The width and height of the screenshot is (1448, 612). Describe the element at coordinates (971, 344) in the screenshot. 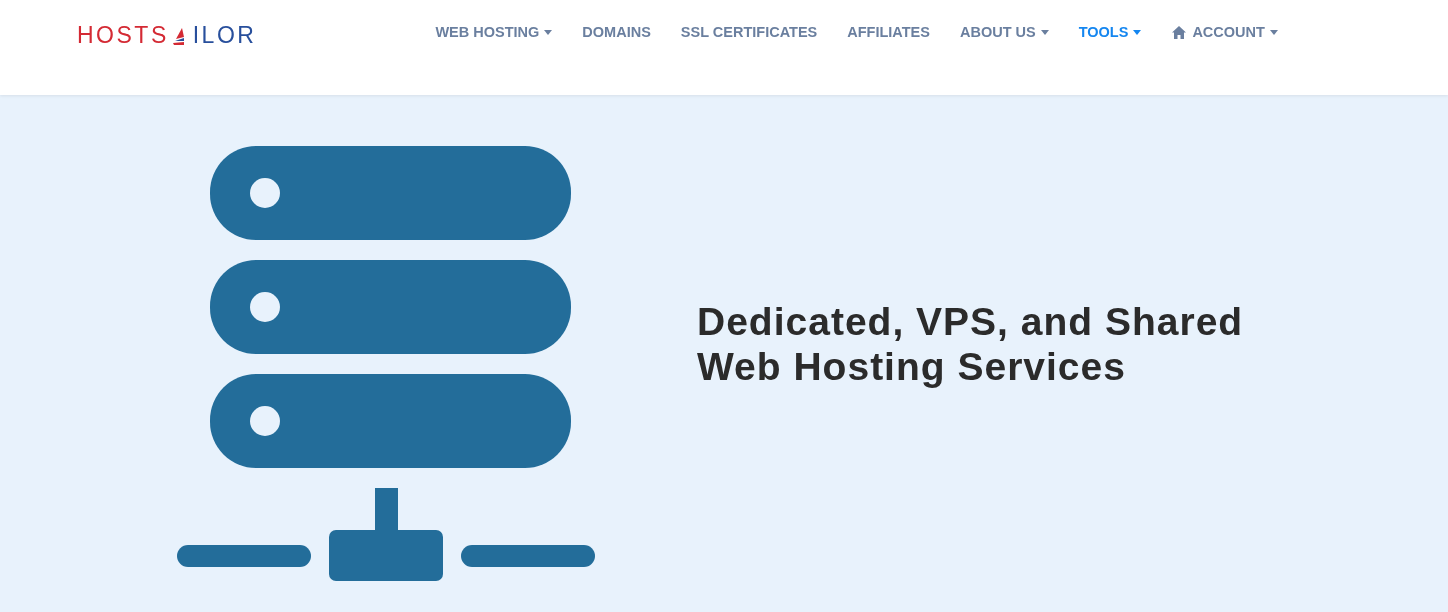

I see `hero-heading: Dedicated, VPS, and Shared Web Hosting Services` at that location.